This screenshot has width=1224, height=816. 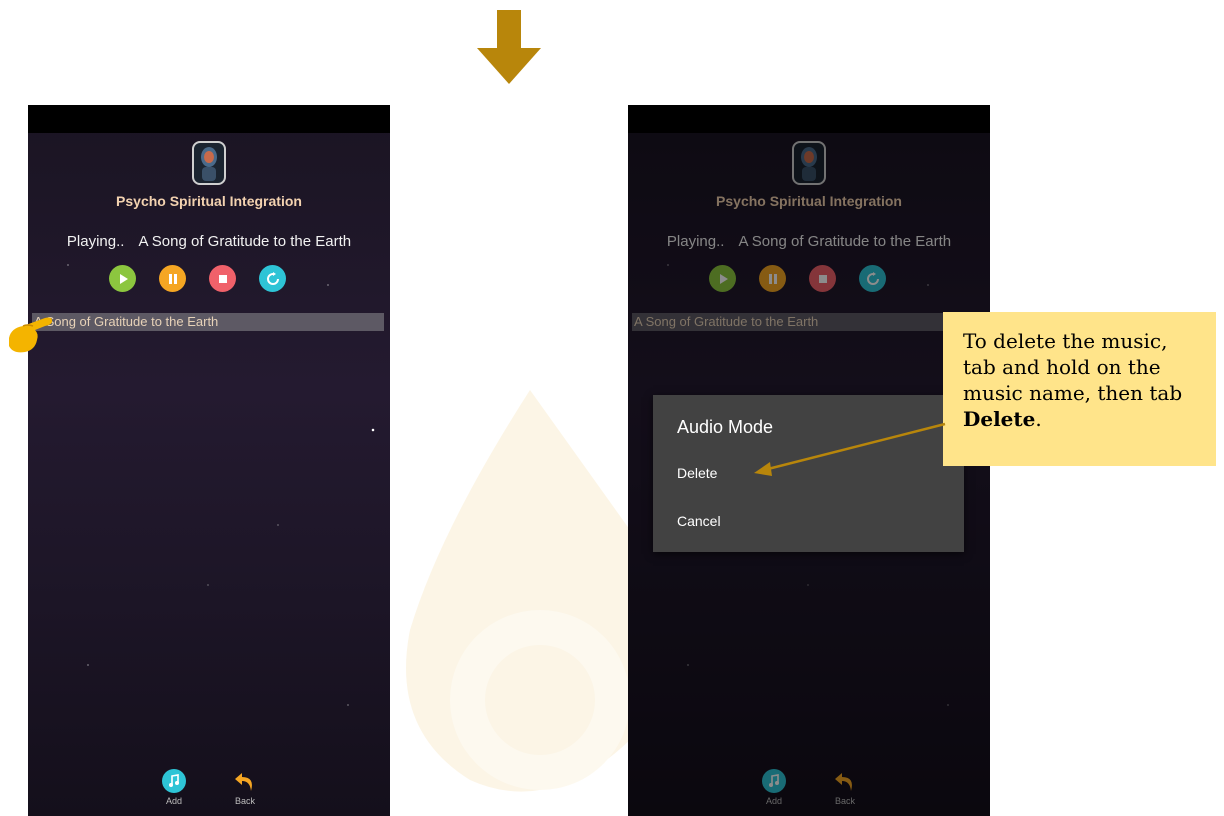 What do you see at coordinates (31, 335) in the screenshot?
I see `pointing-hand-icon` at bounding box center [31, 335].